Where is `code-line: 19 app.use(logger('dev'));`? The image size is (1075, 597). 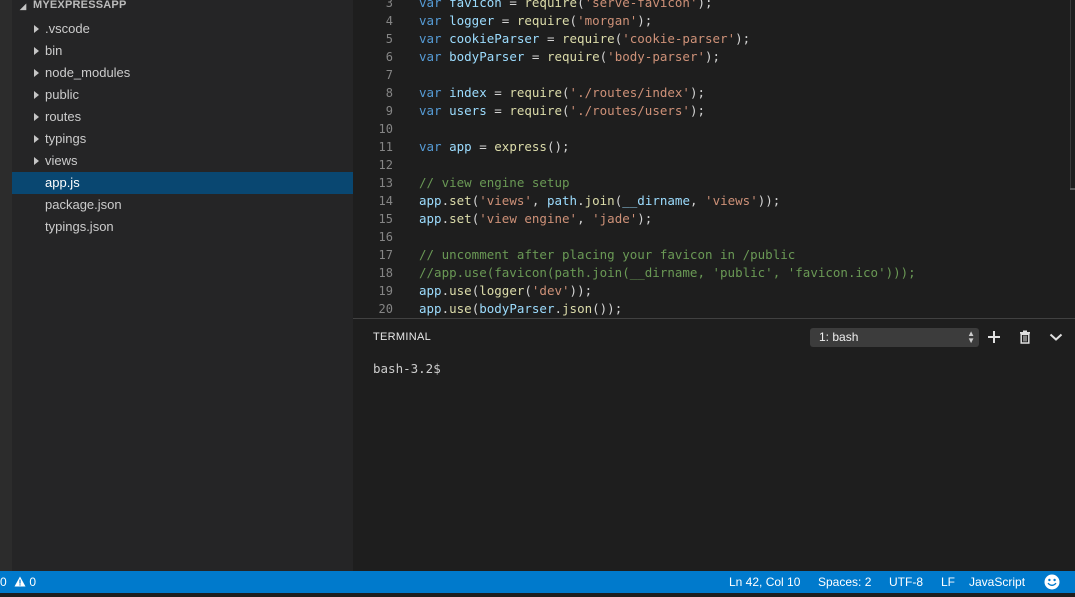 code-line: 19 app.use(logger('dev')); is located at coordinates (714, 291).